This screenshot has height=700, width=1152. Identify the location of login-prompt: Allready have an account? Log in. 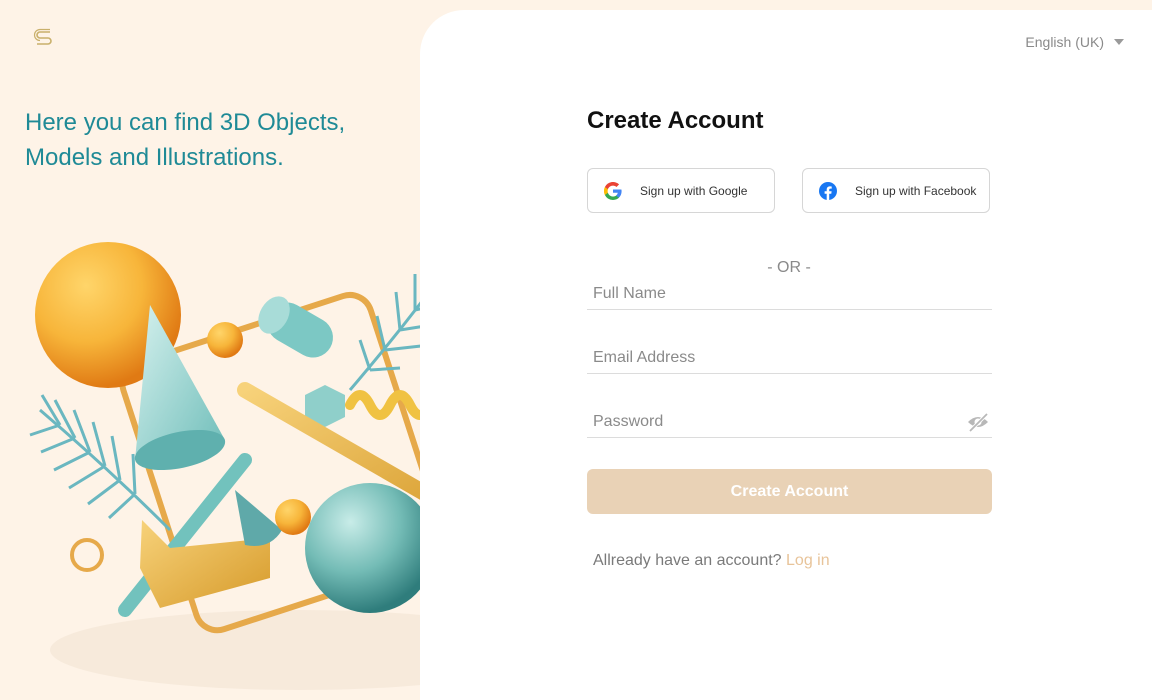
(711, 561).